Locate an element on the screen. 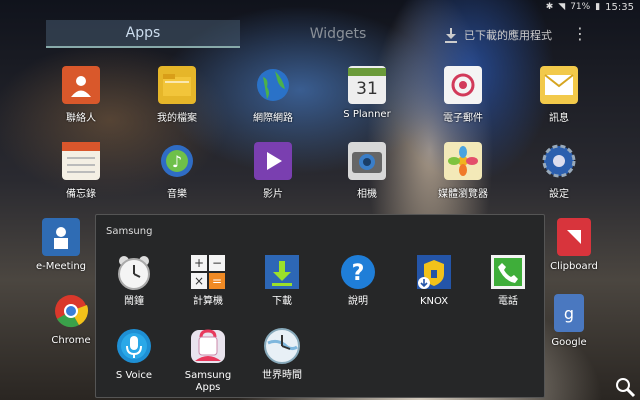 The height and width of the screenshot is (400, 640). music-icon: ♪ is located at coordinates (177, 161).